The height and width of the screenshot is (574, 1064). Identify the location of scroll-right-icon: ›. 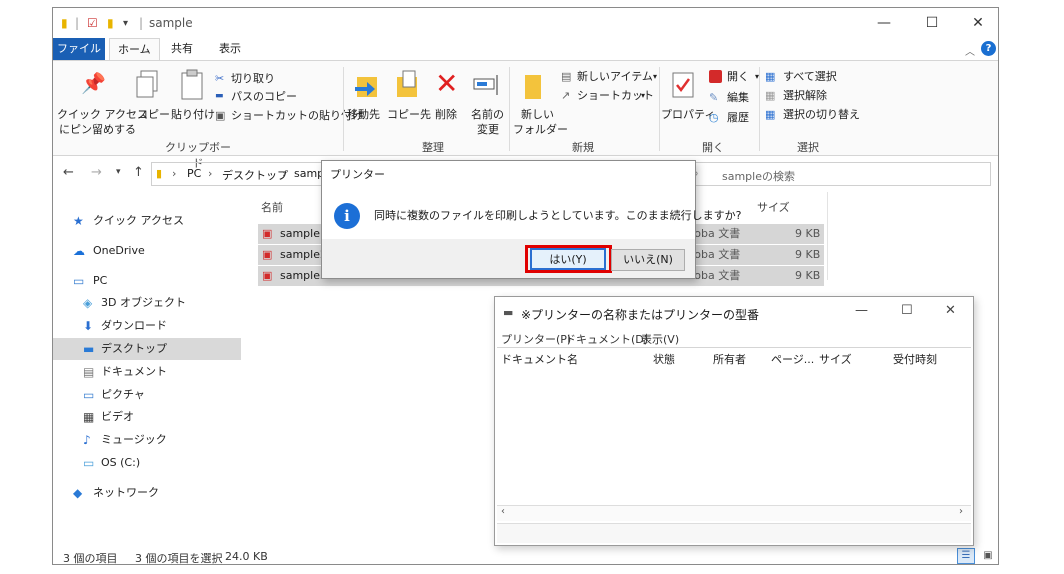
(961, 511).